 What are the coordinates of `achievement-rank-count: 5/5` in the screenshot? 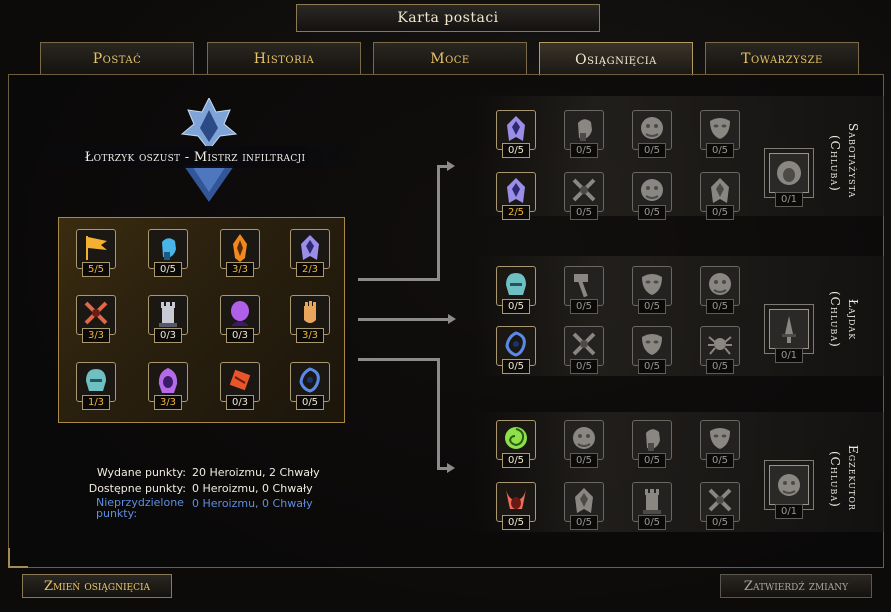 It's located at (96, 269).